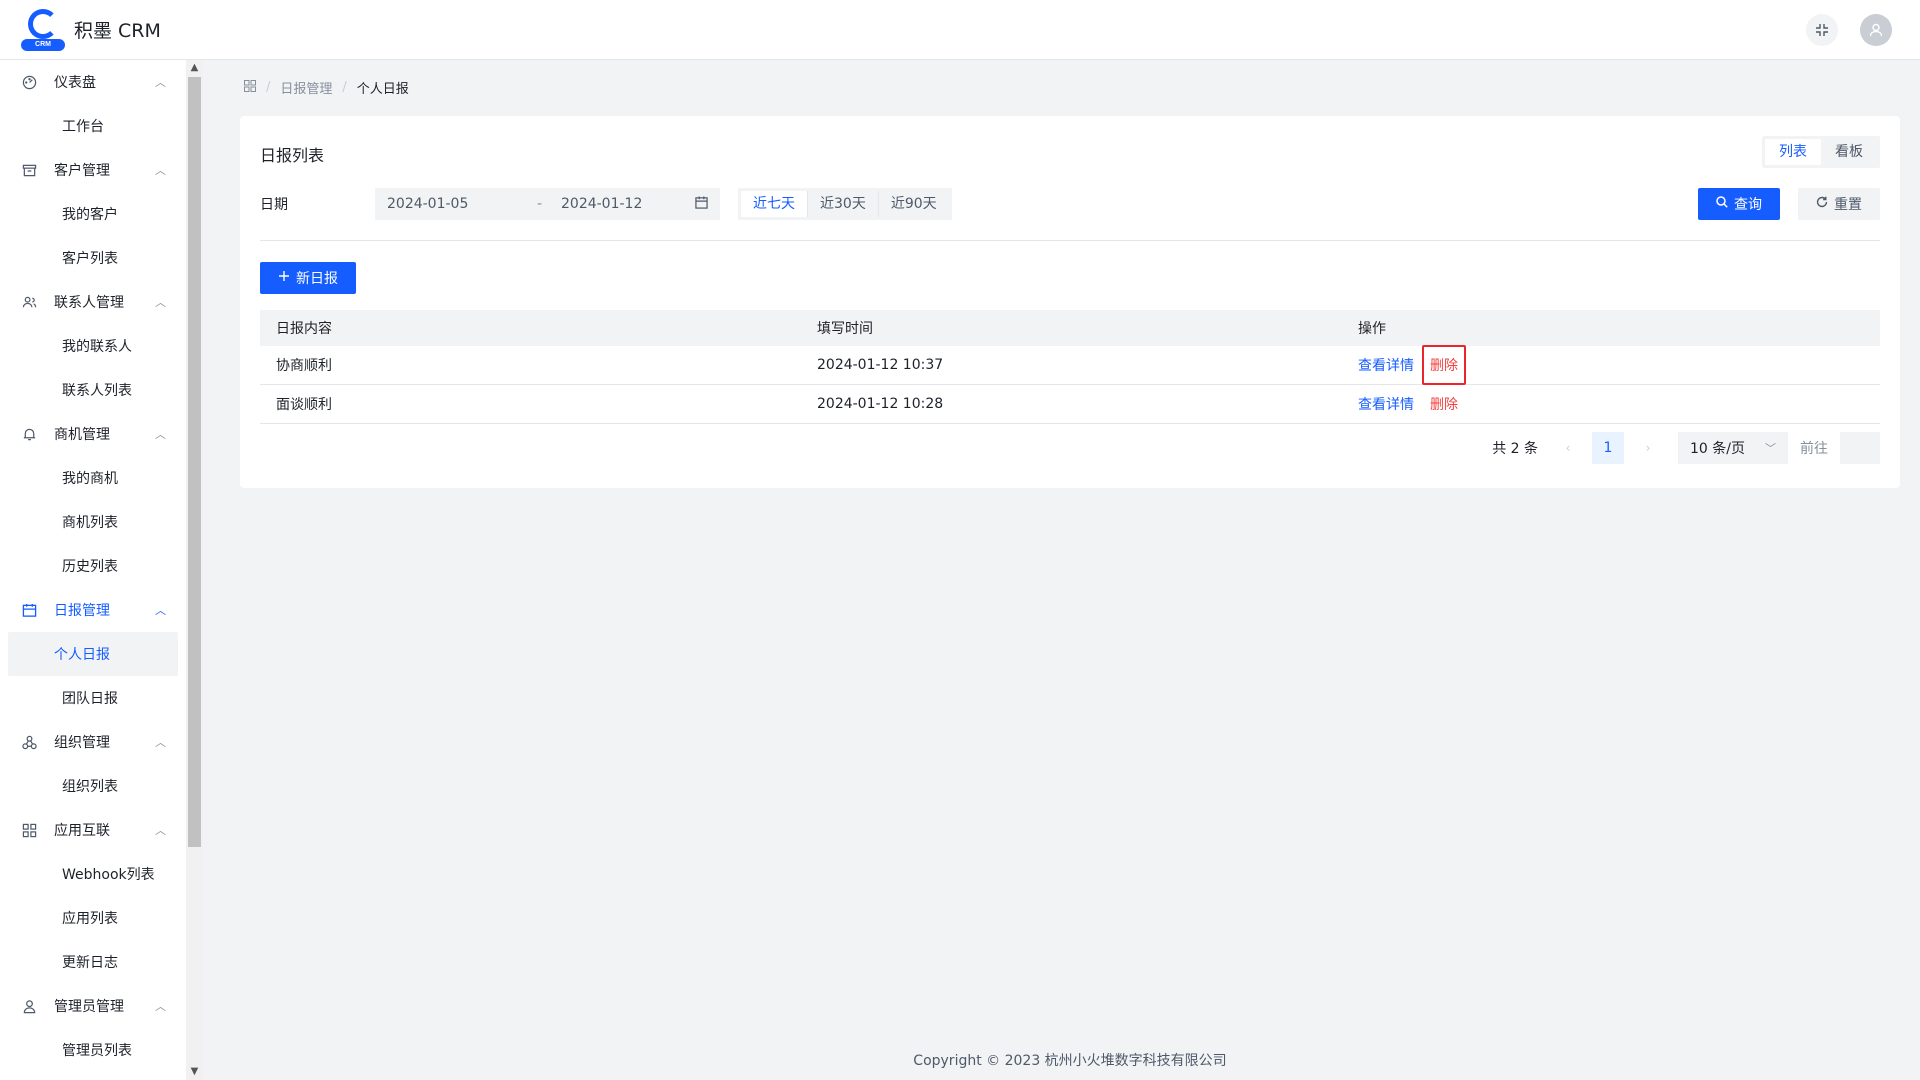  Describe the element at coordinates (82, 611) in the screenshot. I see `menu-group-label: 日报管理` at that location.